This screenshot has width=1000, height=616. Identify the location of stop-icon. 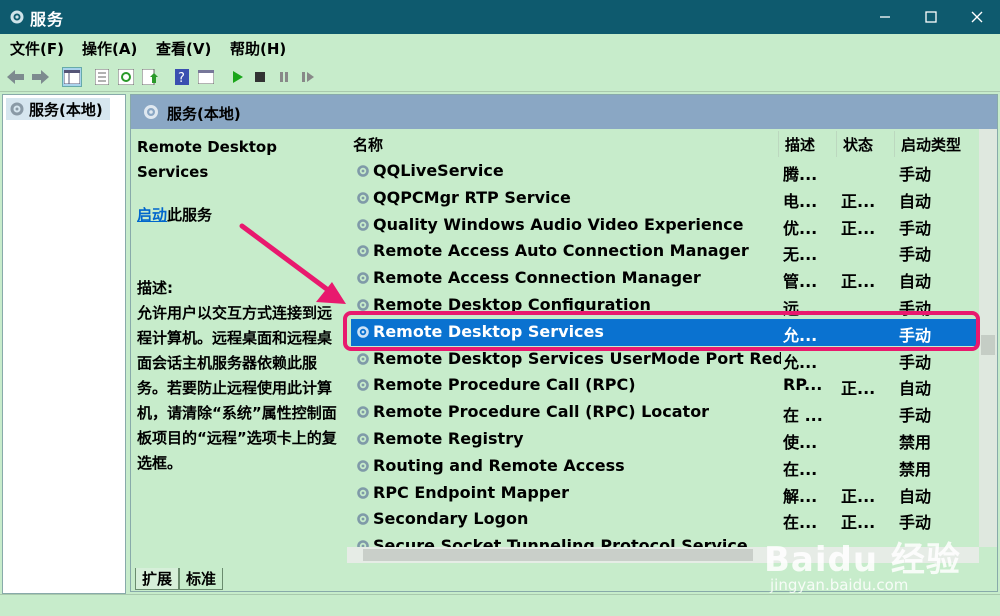
(260, 77).